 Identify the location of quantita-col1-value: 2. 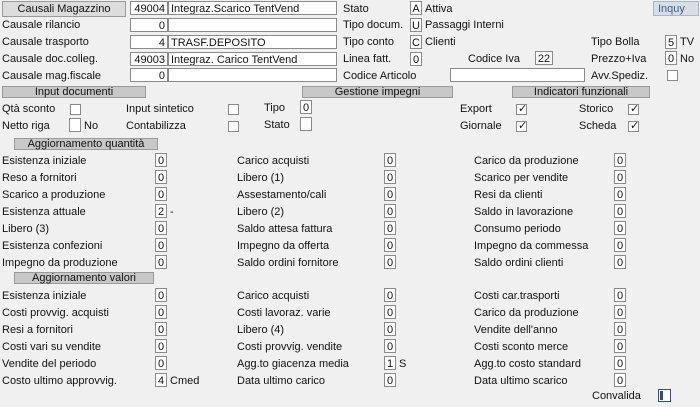
(161, 211).